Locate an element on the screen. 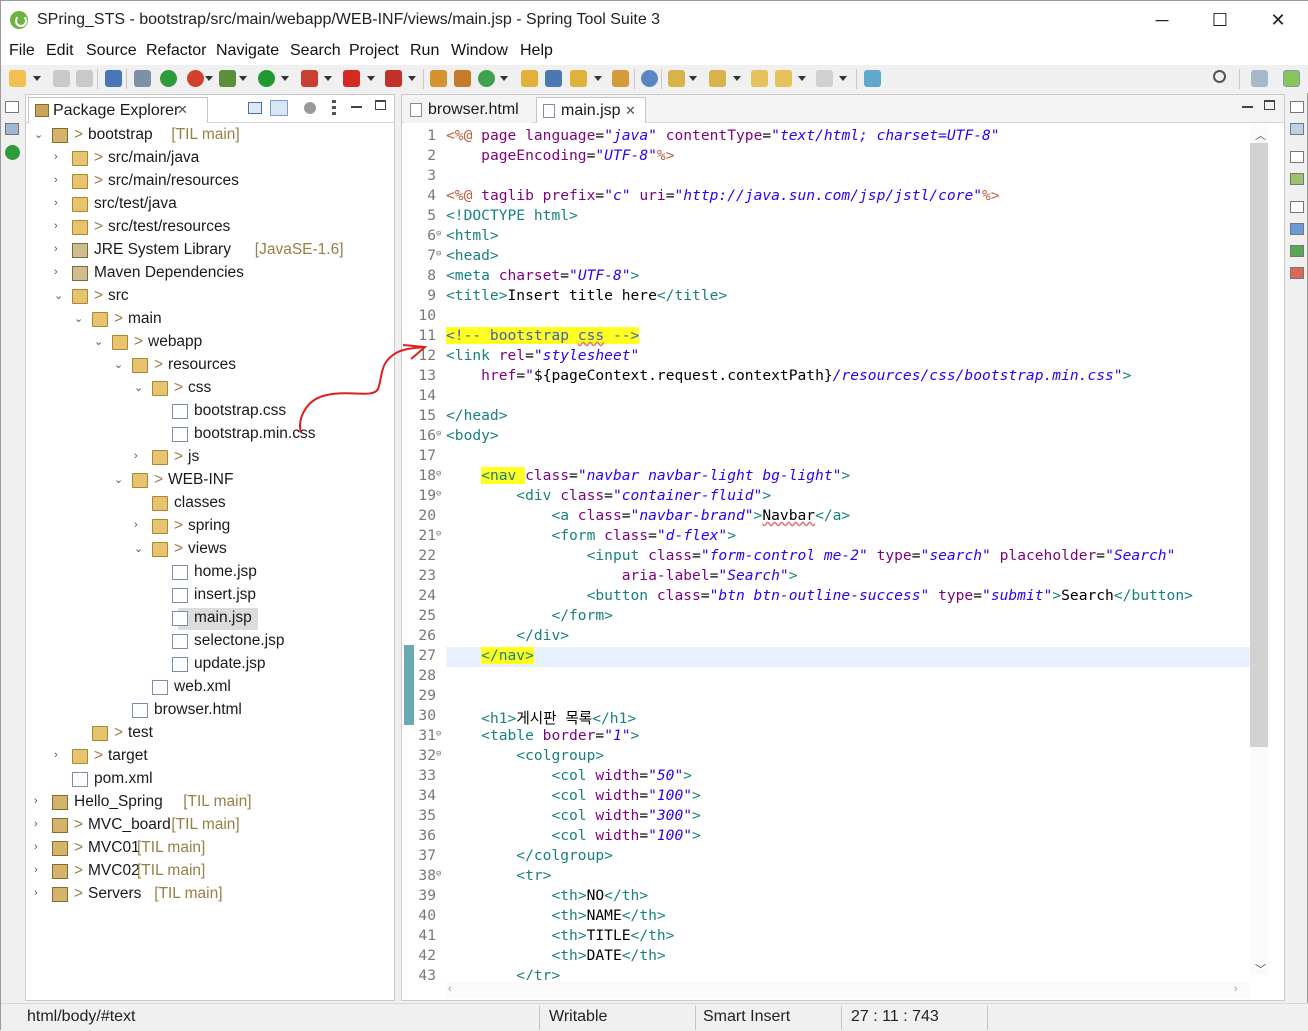 Image resolution: width=1308 pixels, height=1031 pixels. forward-dropdown-arrow is located at coordinates (843, 78).